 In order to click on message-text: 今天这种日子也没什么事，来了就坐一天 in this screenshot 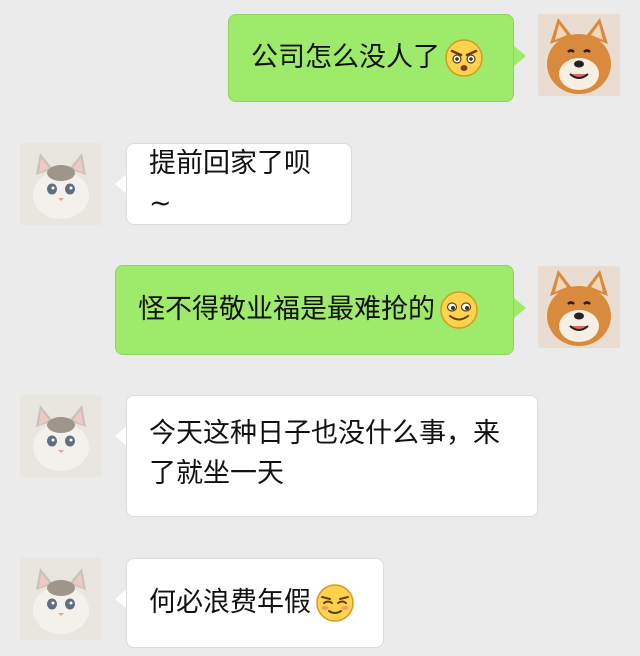, I will do `click(324, 453)`.